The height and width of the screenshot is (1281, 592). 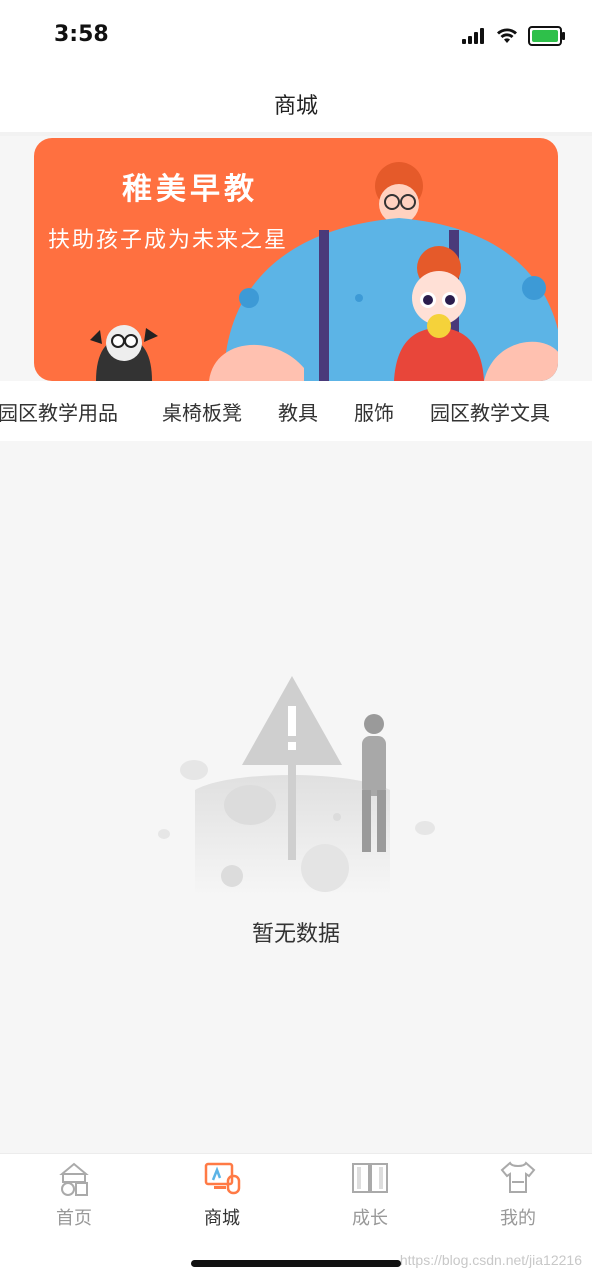 What do you see at coordinates (370, 1194) in the screenshot?
I see `tabbar-item-growth: 成长` at bounding box center [370, 1194].